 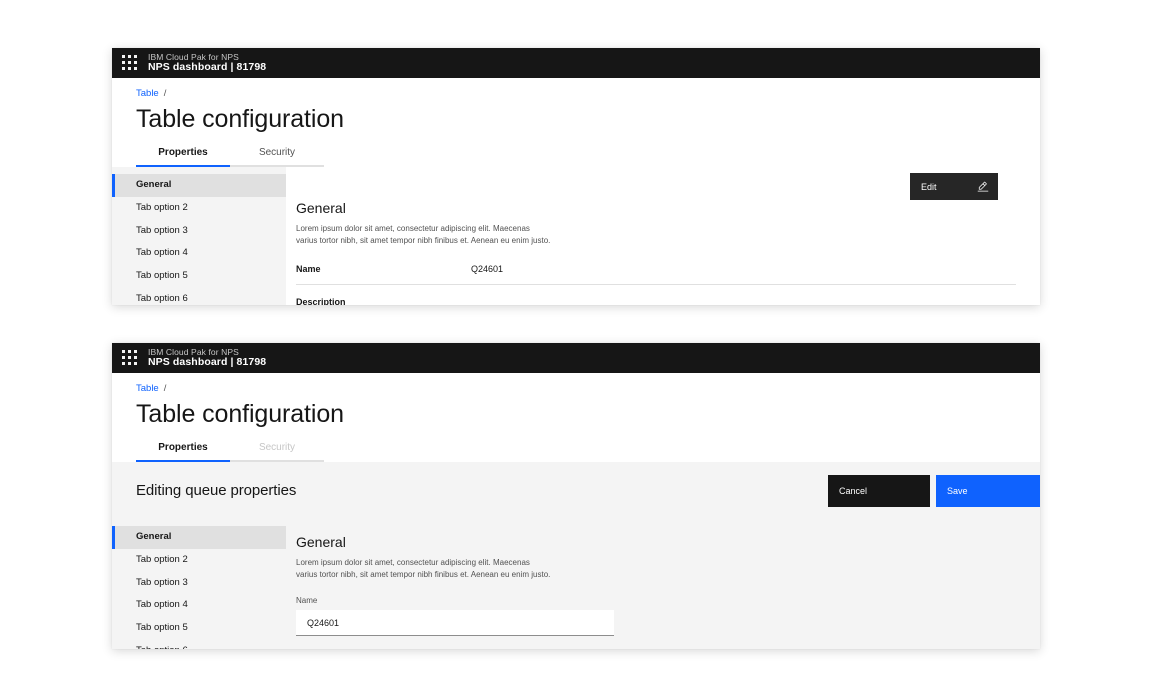 What do you see at coordinates (321, 301) in the screenshot?
I see `property-key-description: Description` at bounding box center [321, 301].